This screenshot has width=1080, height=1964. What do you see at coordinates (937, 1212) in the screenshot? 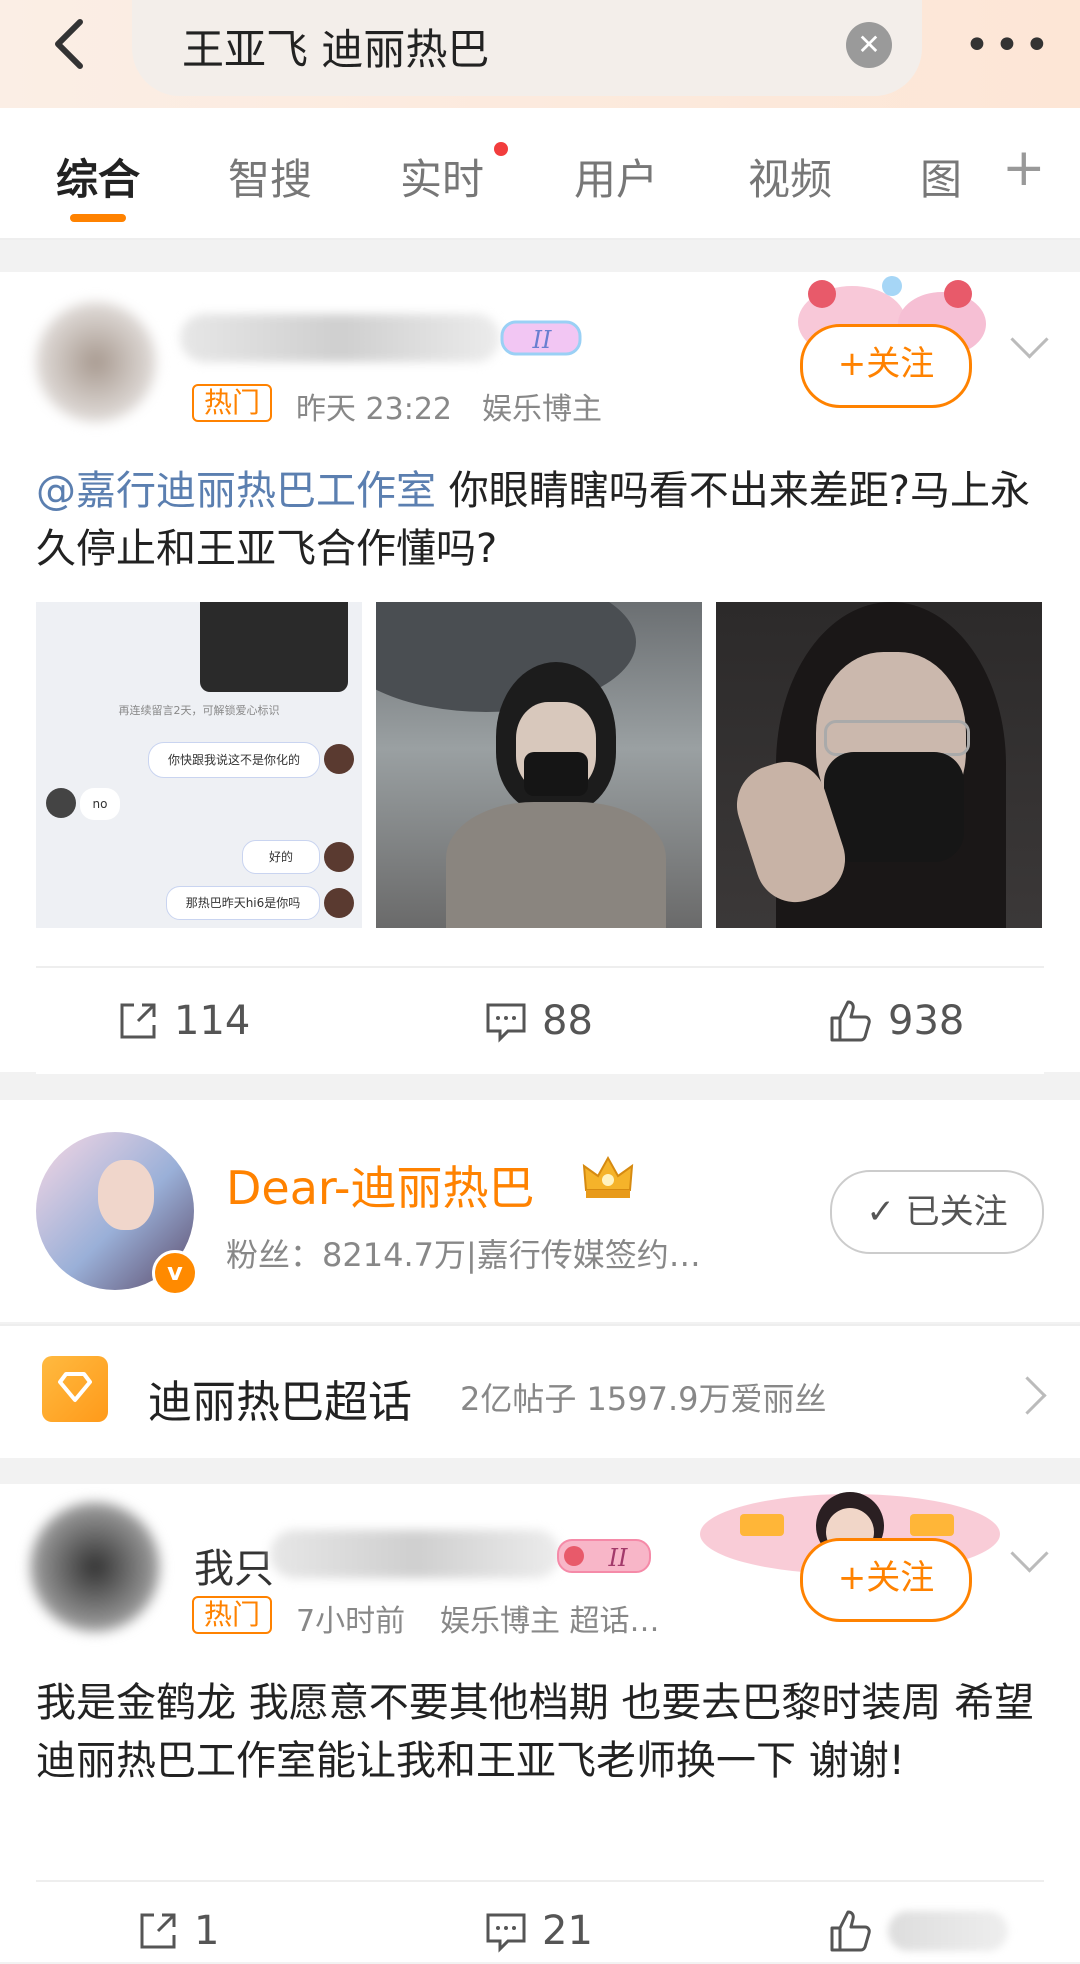
I see `followed-button: ✓ 已关注` at bounding box center [937, 1212].